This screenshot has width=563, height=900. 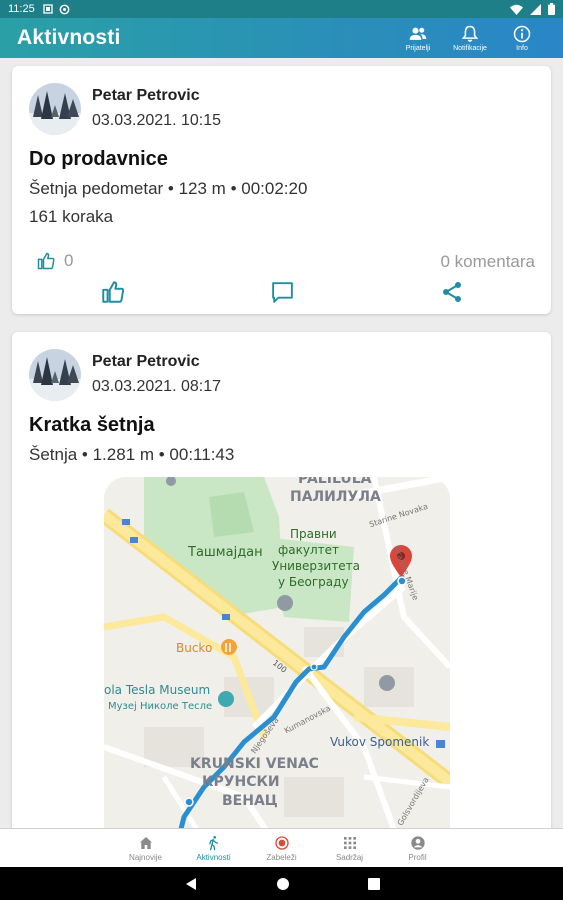 What do you see at coordinates (281, 9) in the screenshot?
I see `status-bar: 11:25` at bounding box center [281, 9].